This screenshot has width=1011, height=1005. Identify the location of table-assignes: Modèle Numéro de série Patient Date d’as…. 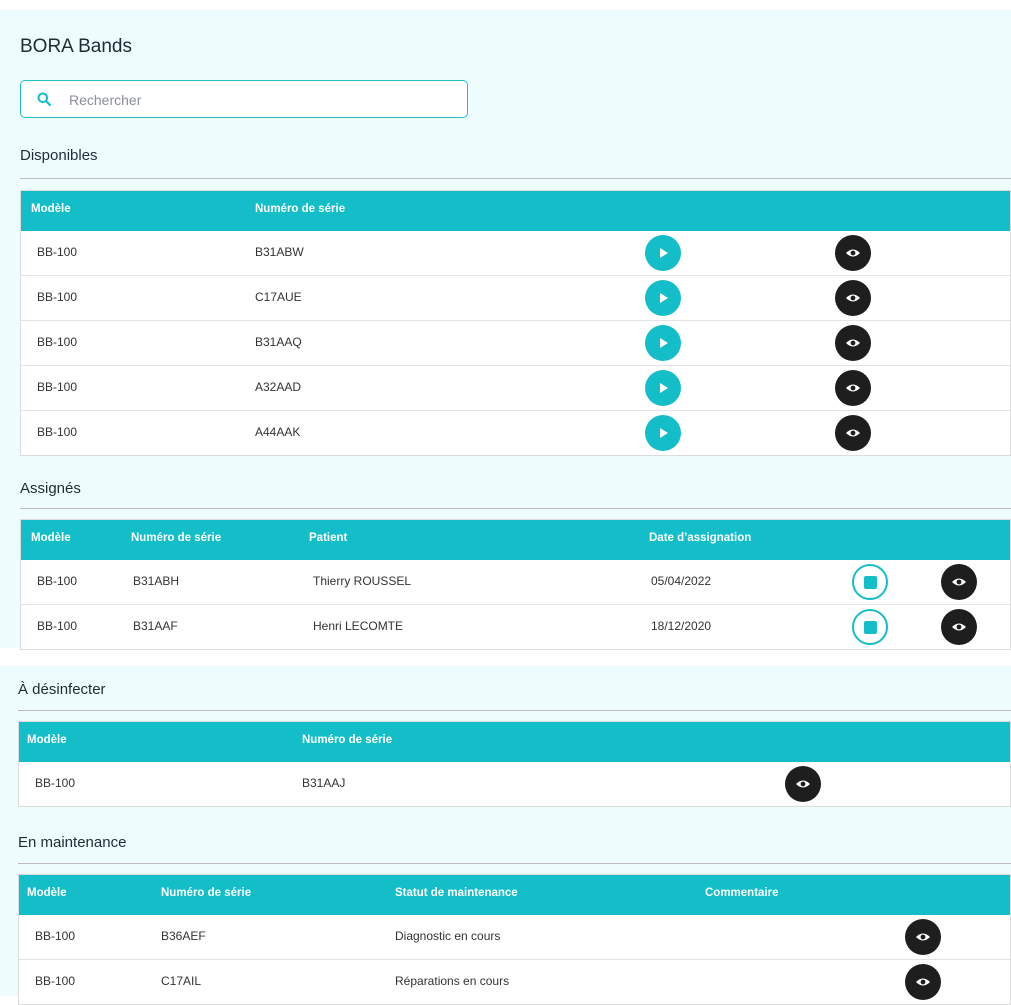
(515, 584).